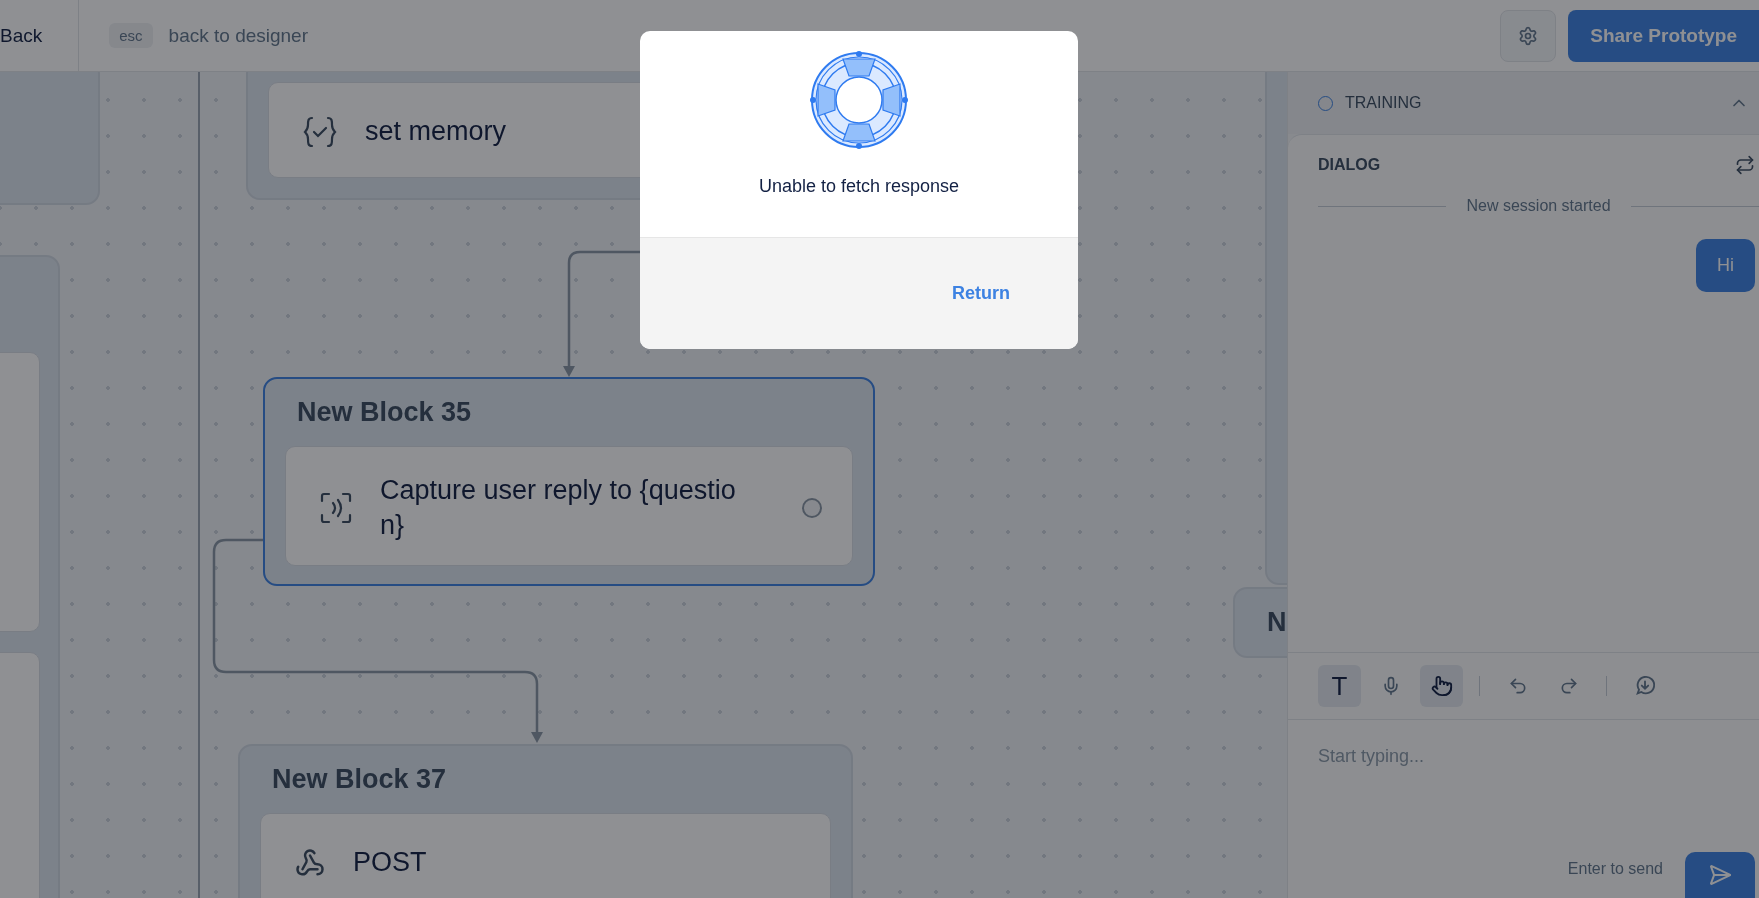  I want to click on block-title: New Block 37, so click(359, 779).